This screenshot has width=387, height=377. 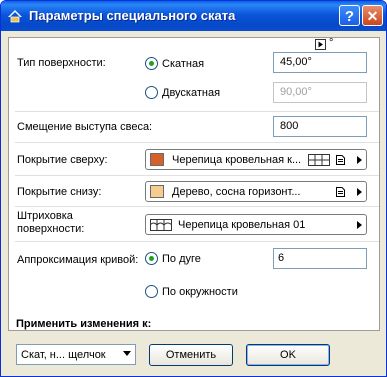 What do you see at coordinates (151, 63) in the screenshot?
I see `surface-single-radio` at bounding box center [151, 63].